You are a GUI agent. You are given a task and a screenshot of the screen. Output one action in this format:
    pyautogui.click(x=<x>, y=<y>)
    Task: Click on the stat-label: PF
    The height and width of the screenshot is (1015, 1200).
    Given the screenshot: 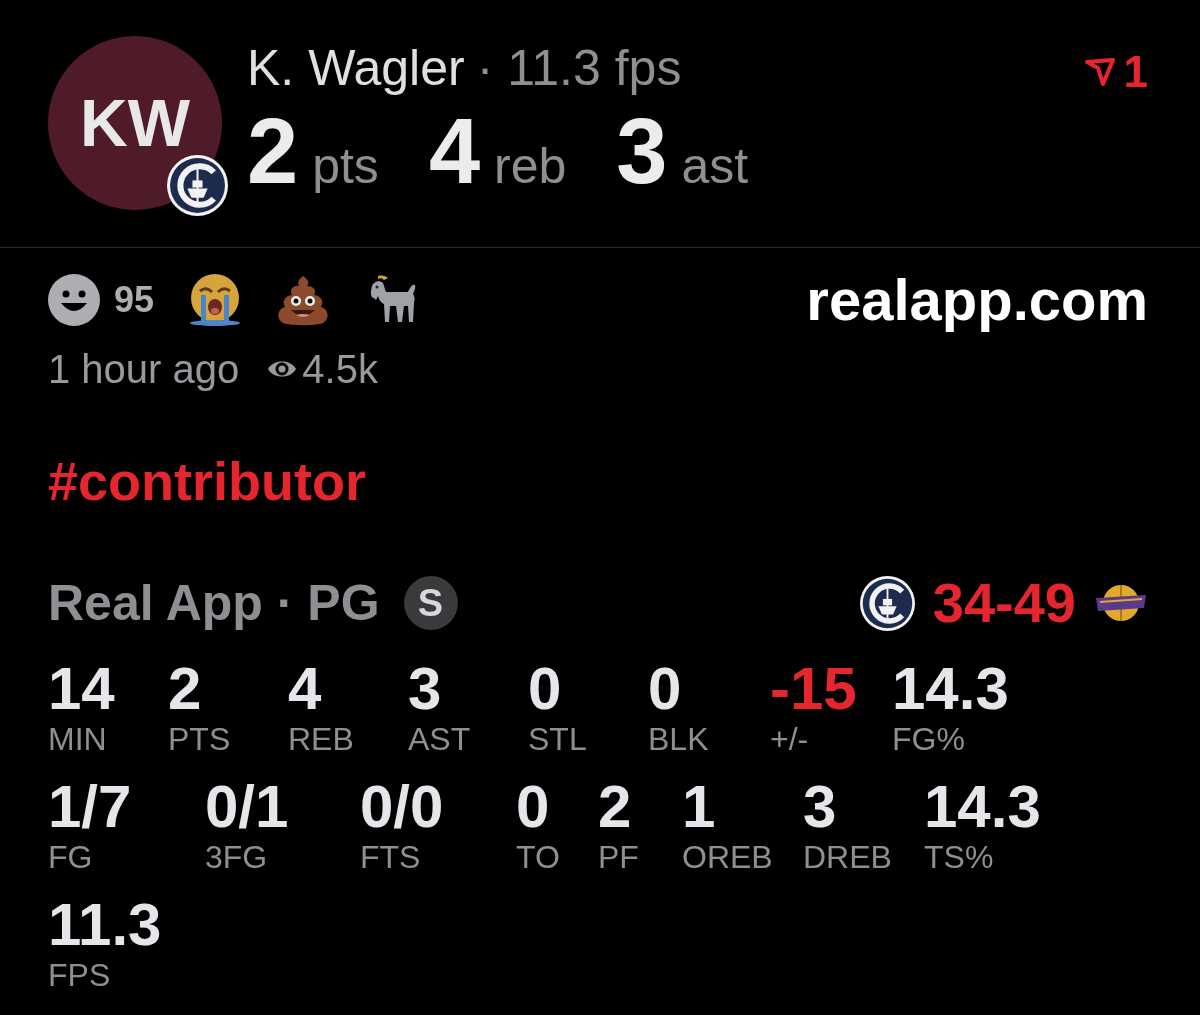 What is the action you would take?
    pyautogui.click(x=618, y=857)
    